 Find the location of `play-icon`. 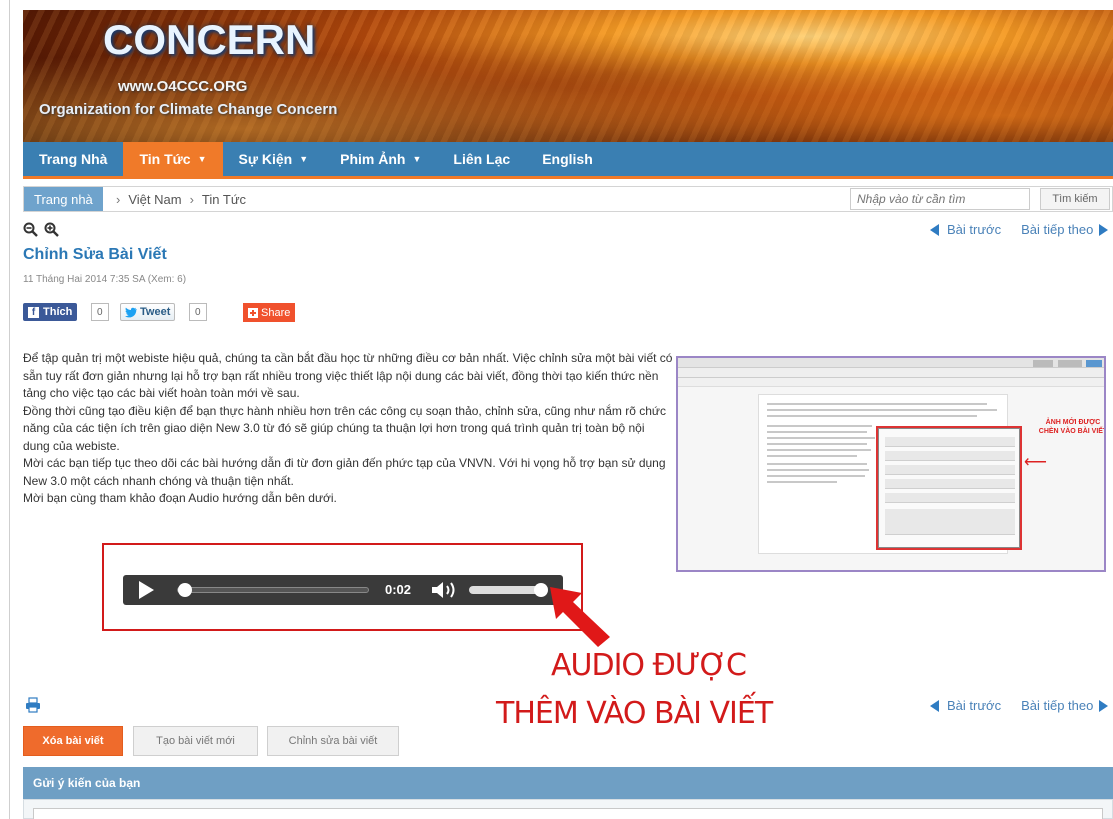

play-icon is located at coordinates (146, 590).